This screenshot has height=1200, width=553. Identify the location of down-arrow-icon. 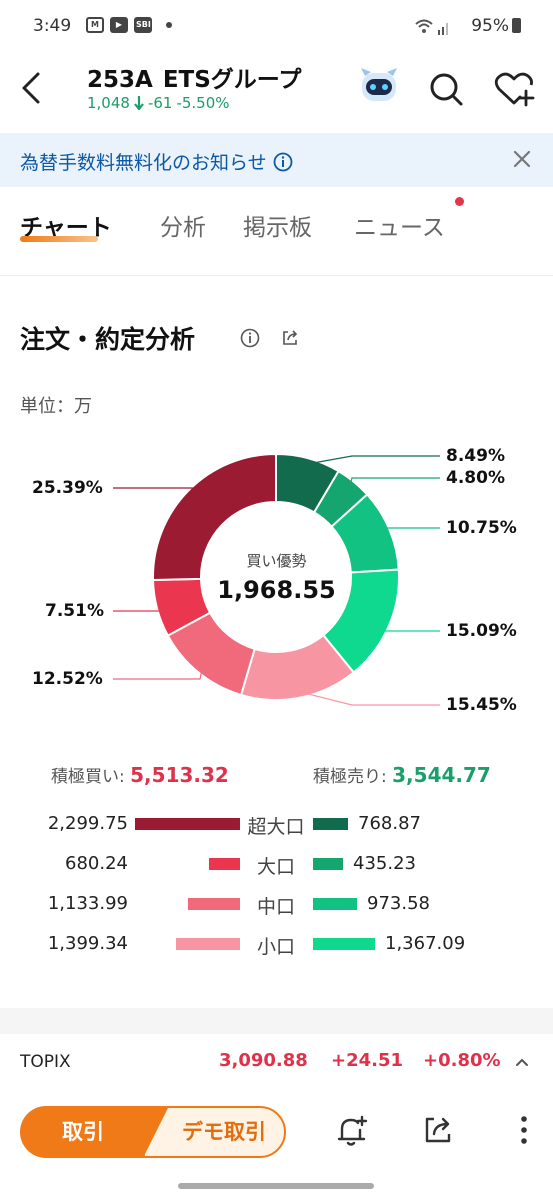
(139, 103).